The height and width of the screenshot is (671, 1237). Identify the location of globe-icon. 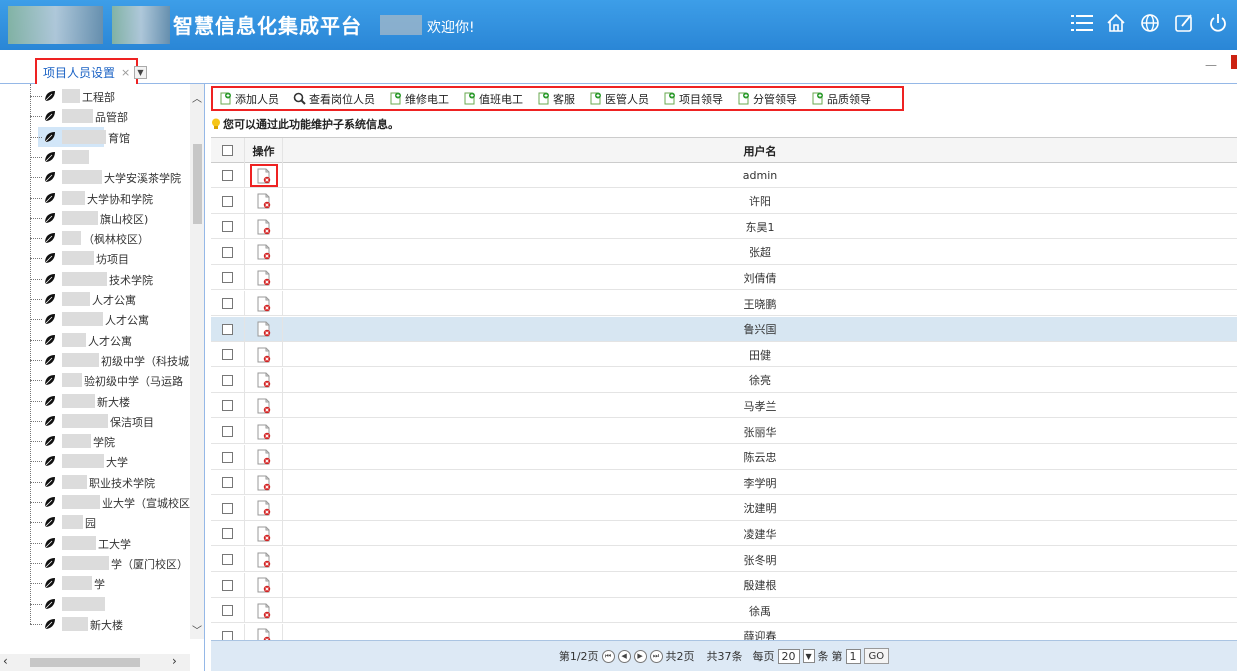
(1150, 23).